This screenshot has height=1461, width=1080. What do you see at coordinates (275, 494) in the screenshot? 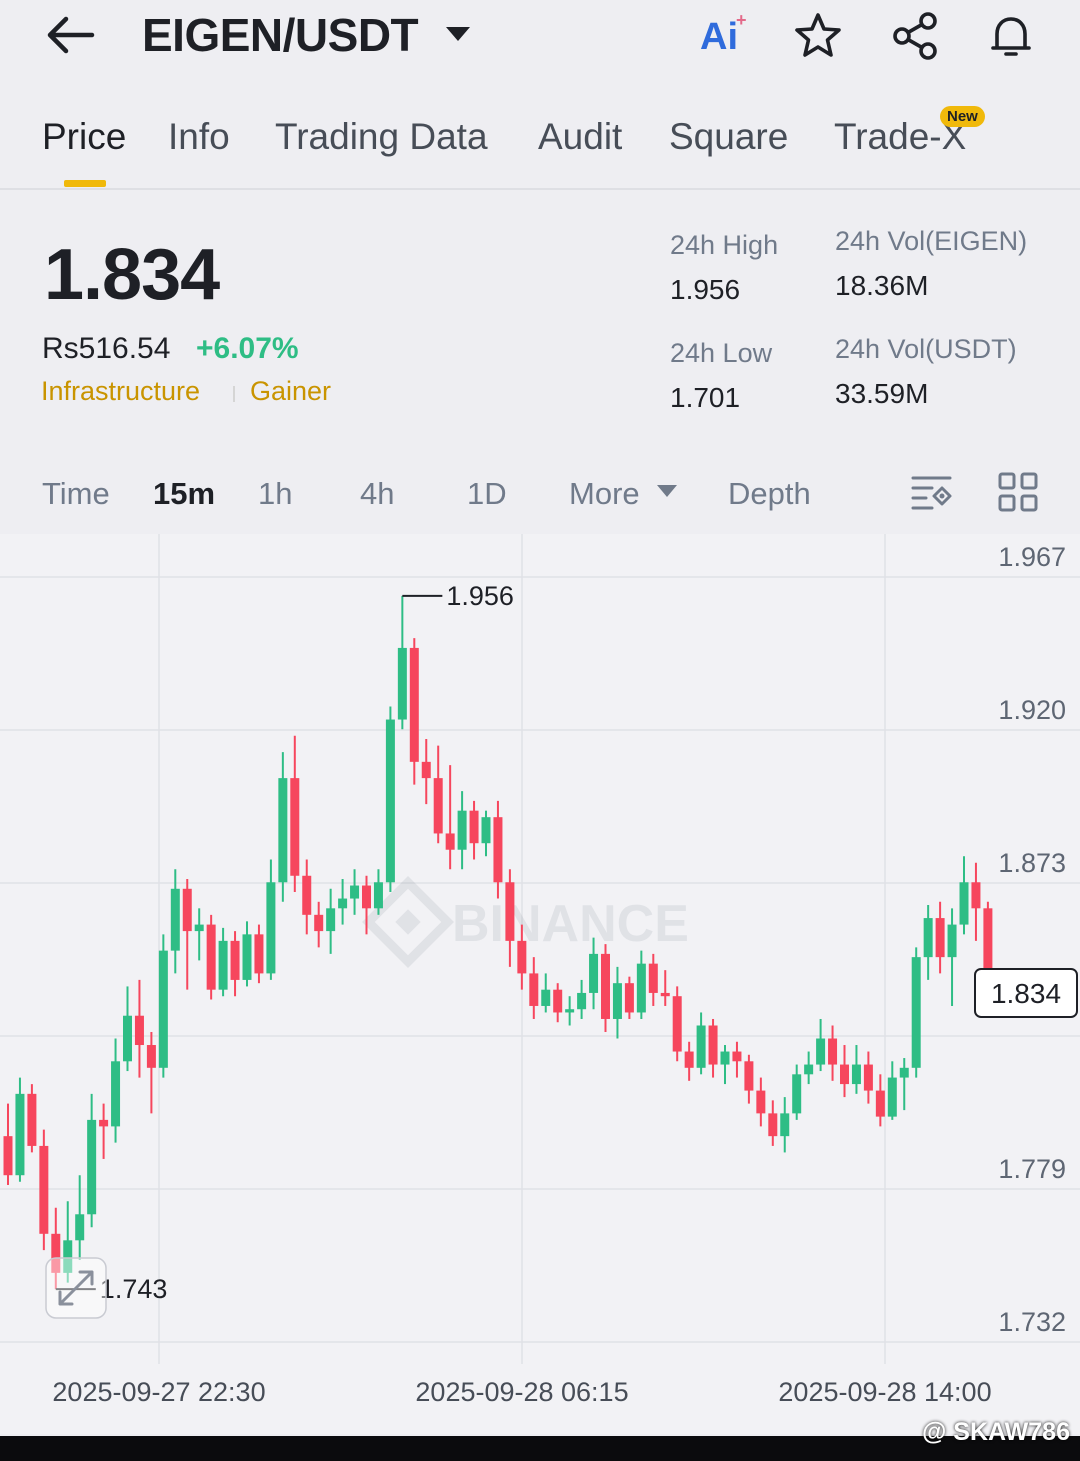
I see `interval-1h: 1h` at bounding box center [275, 494].